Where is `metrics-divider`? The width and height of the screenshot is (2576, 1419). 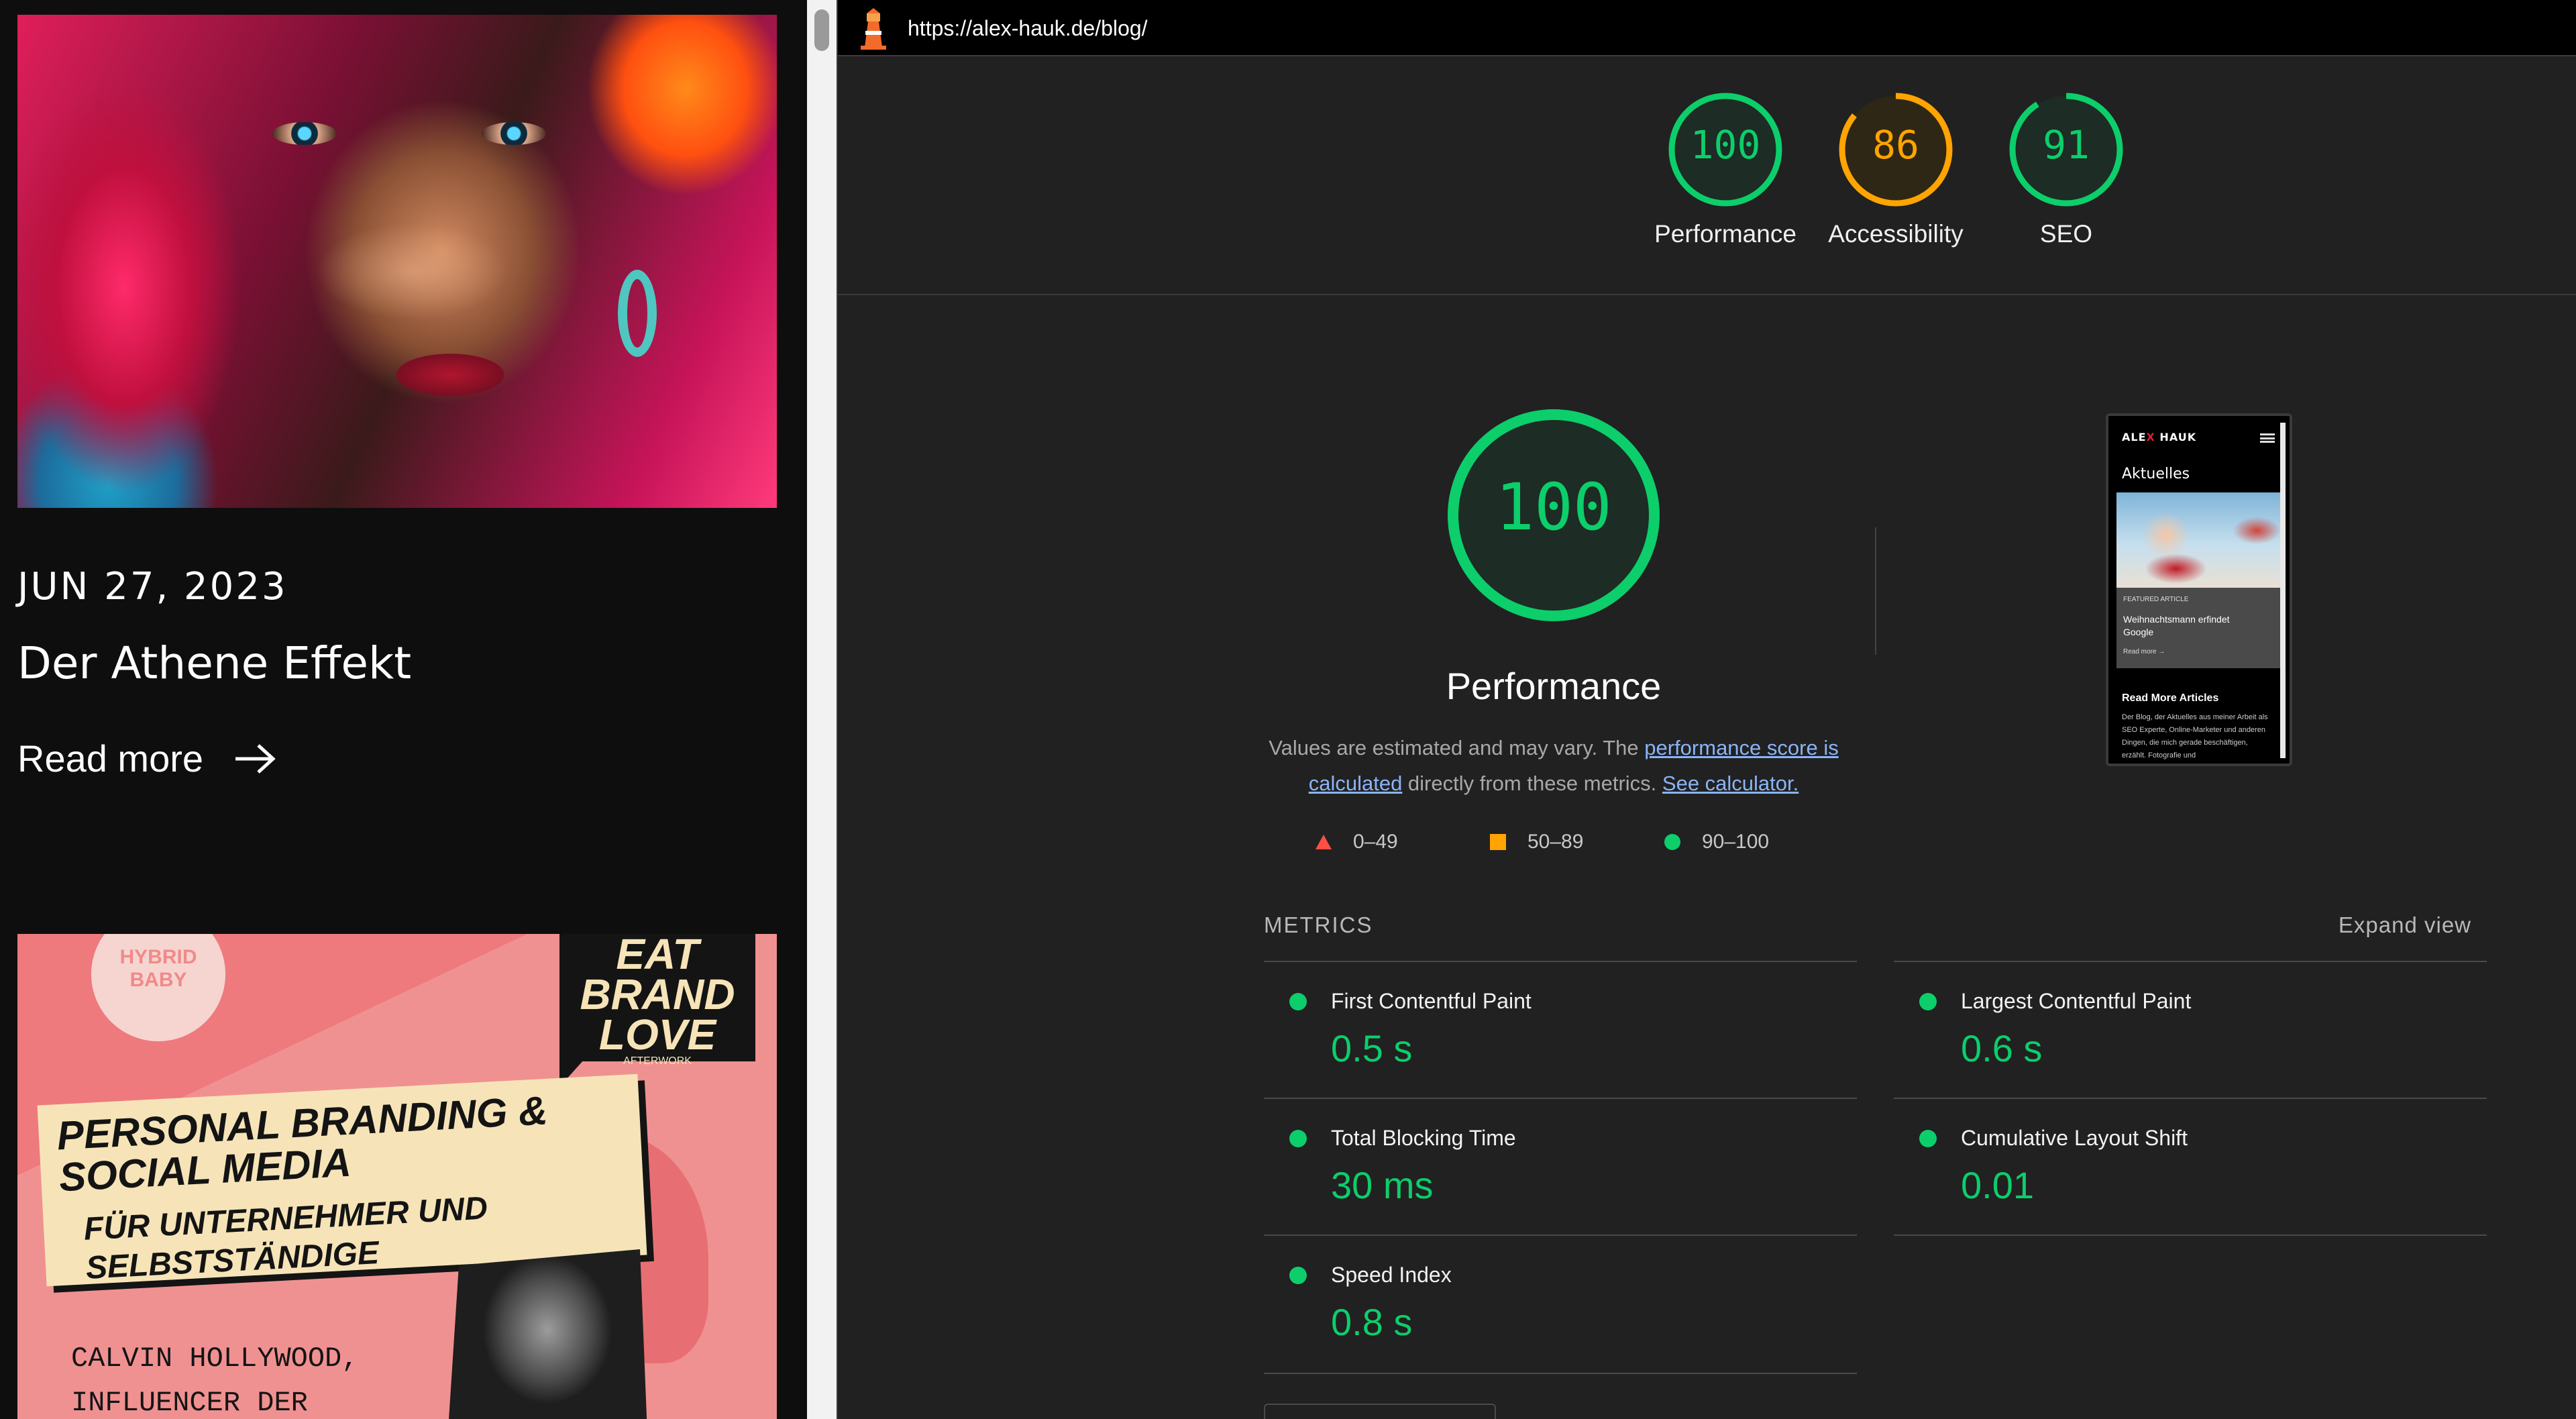
metrics-divider is located at coordinates (1560, 1373).